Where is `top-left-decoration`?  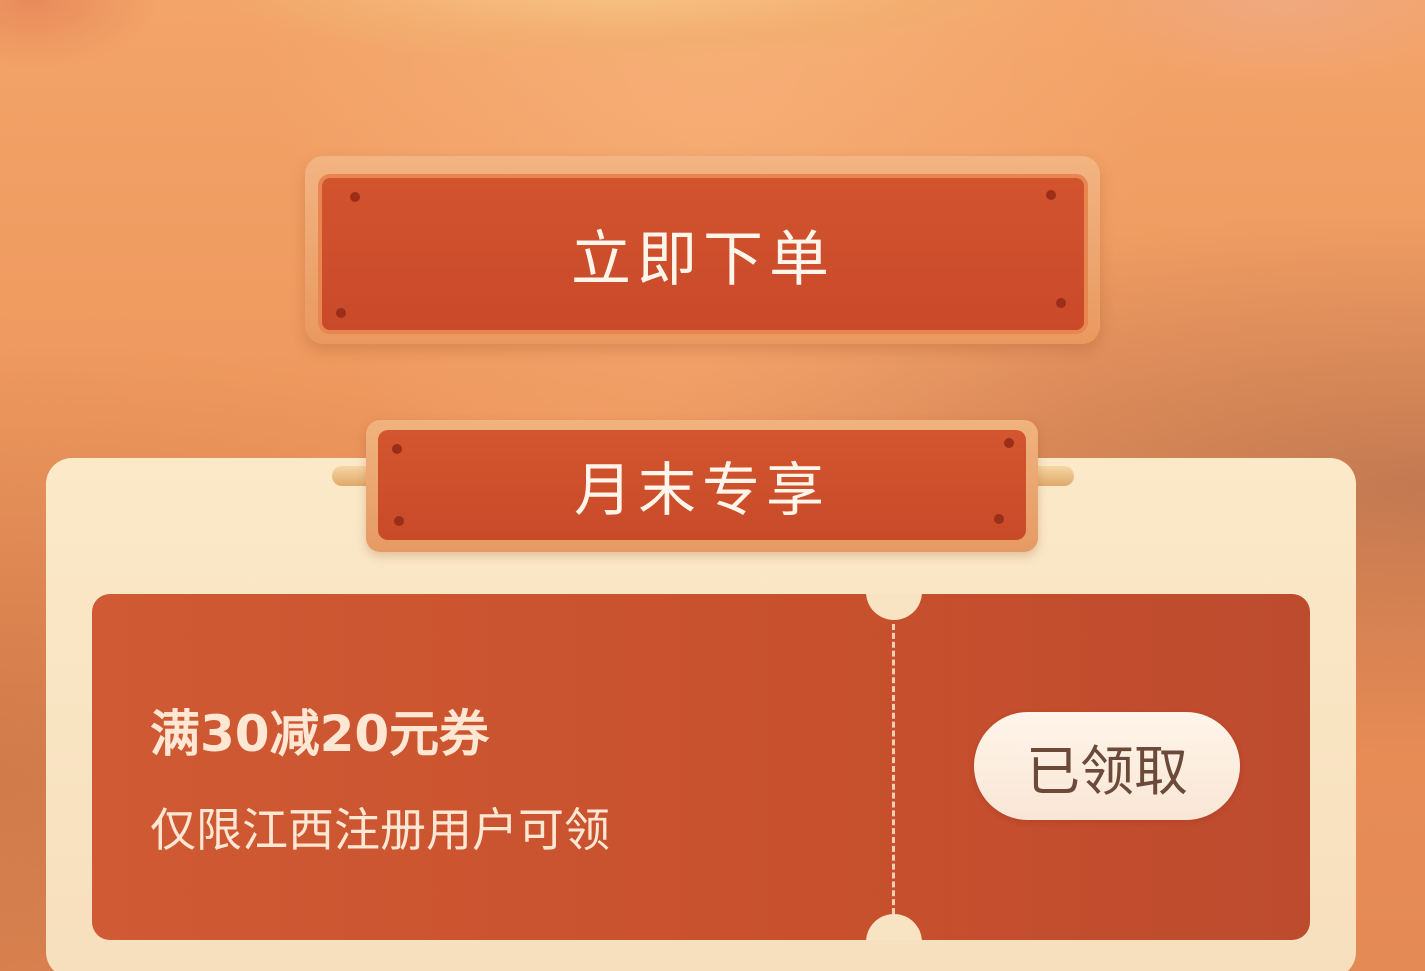 top-left-decoration is located at coordinates (80, 35).